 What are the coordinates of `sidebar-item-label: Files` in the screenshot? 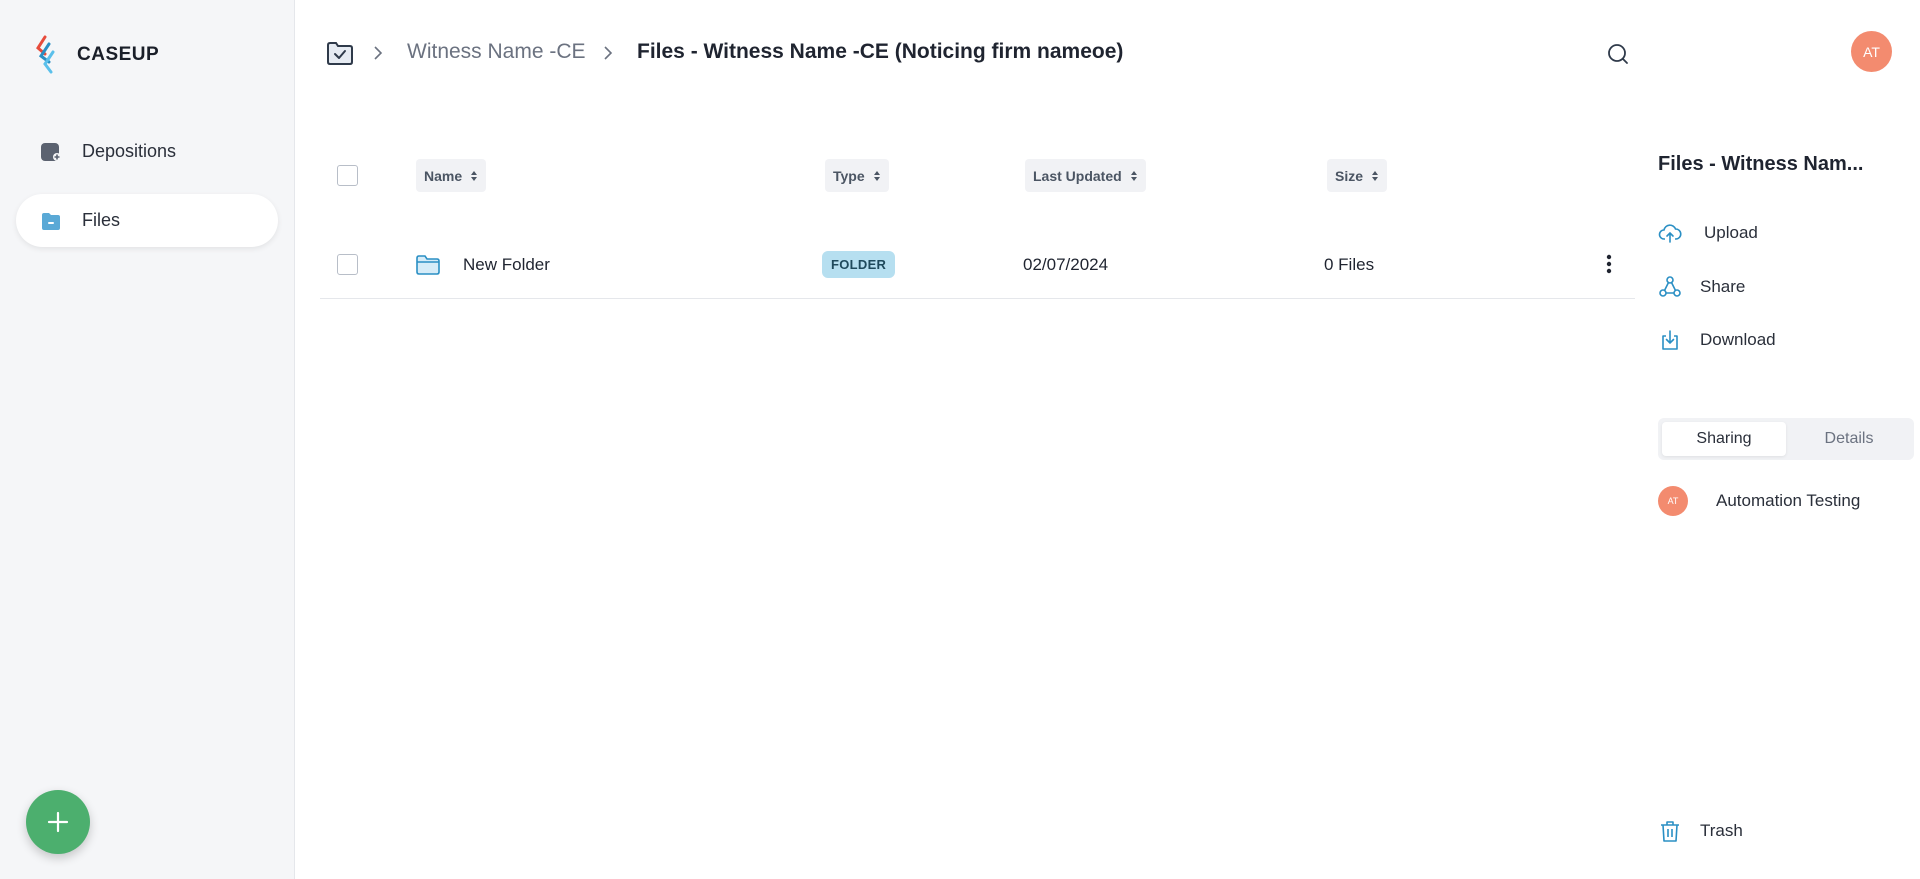 It's located at (101, 220).